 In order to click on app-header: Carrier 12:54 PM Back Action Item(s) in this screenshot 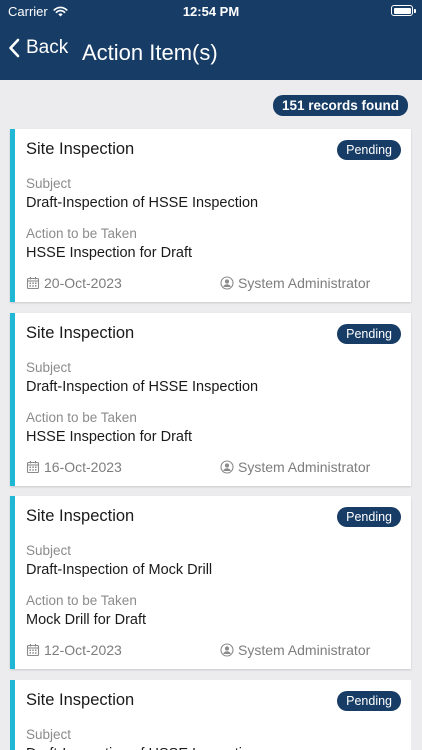, I will do `click(211, 40)`.